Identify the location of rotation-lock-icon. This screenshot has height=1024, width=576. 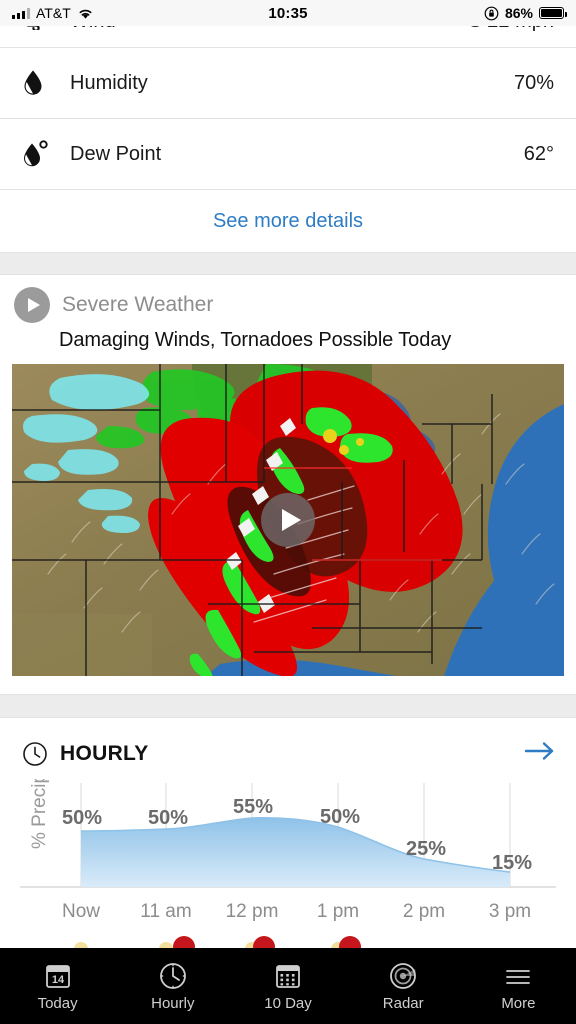
(491, 13).